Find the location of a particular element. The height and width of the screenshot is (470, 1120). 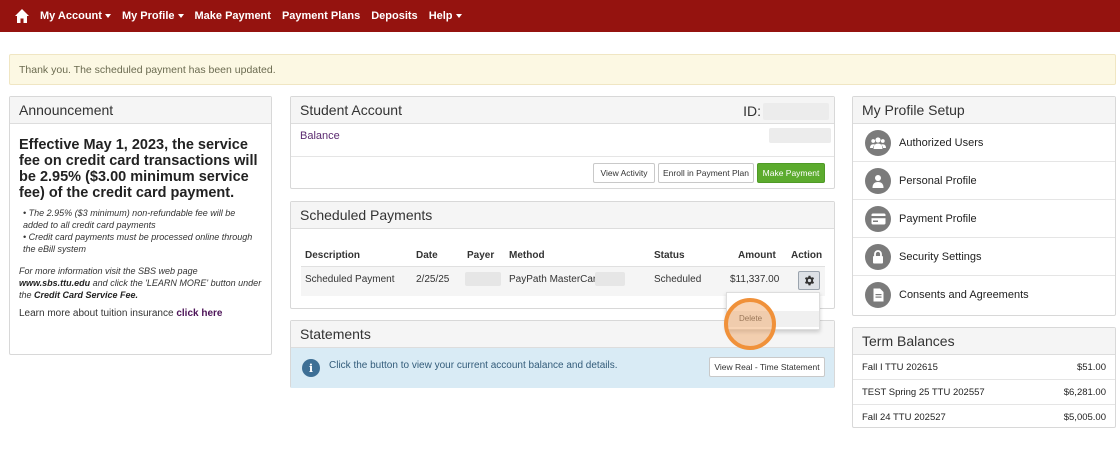

term-name: Fall I TTU 202615 is located at coordinates (900, 367).